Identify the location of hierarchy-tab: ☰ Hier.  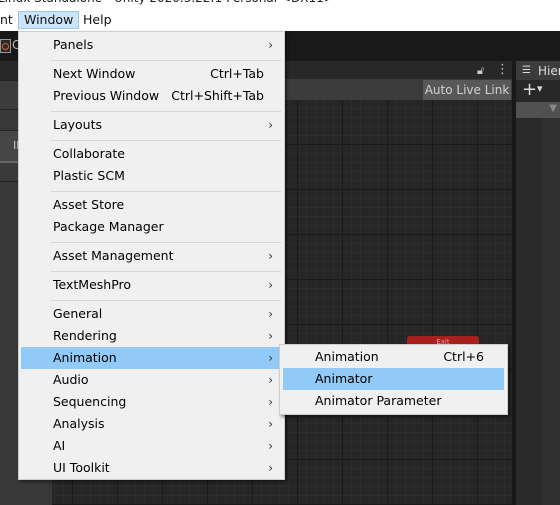
(538, 70).